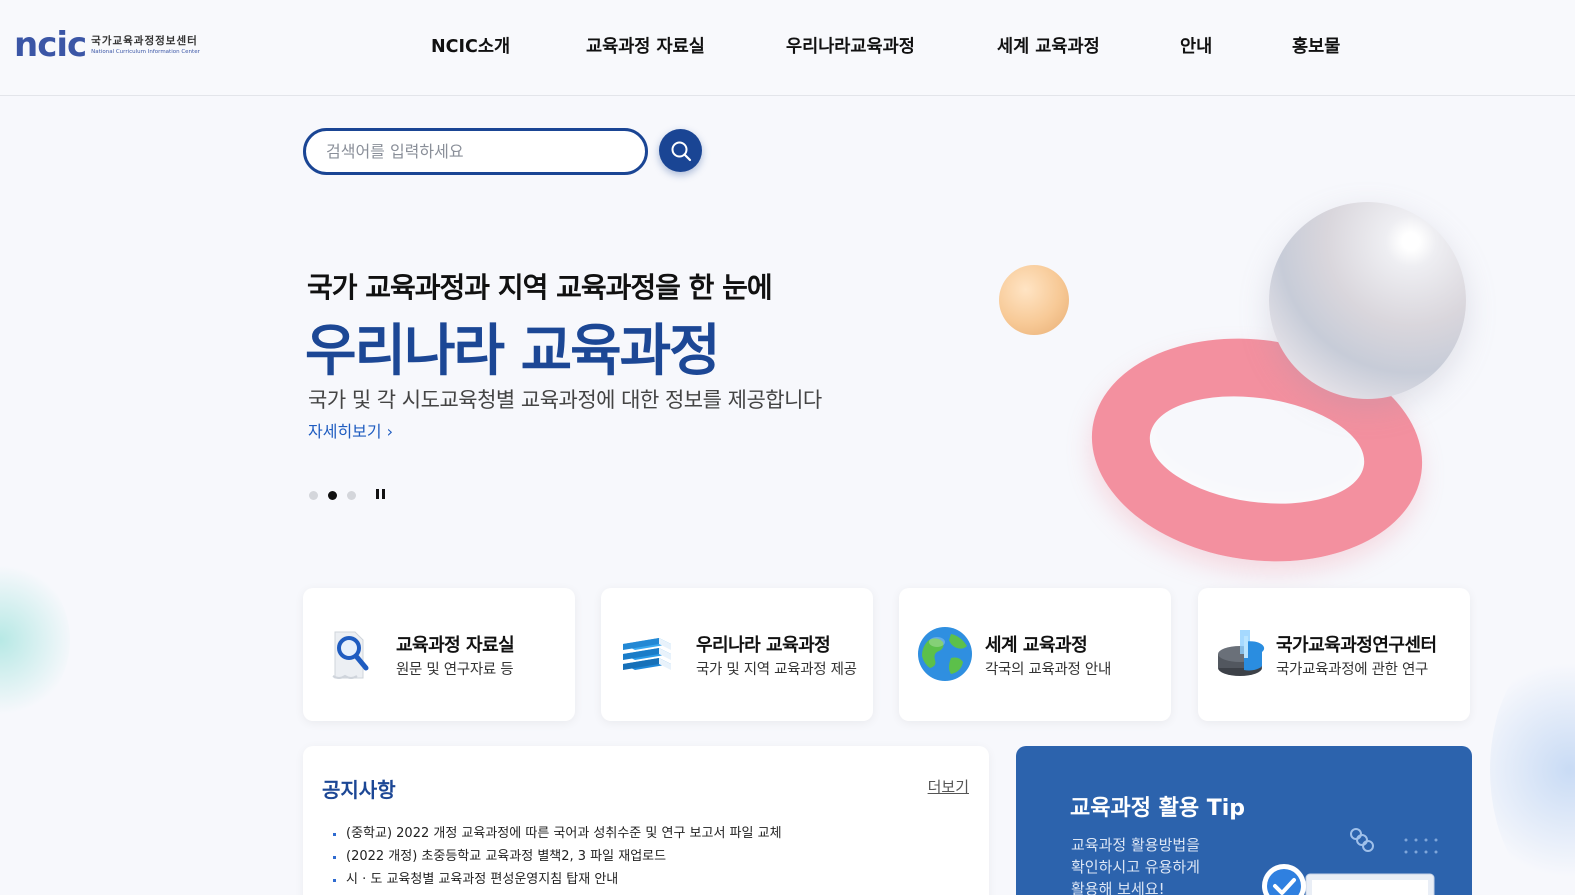  What do you see at coordinates (763, 645) in the screenshot?
I see `card-title: 우리나라 교육과정` at bounding box center [763, 645].